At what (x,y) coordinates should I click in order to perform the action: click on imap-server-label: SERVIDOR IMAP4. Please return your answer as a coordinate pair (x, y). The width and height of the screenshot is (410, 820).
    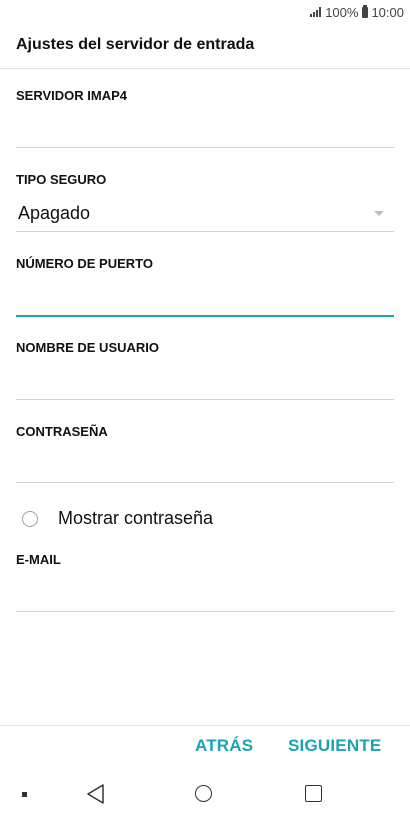
    Looking at the image, I should click on (72, 95).